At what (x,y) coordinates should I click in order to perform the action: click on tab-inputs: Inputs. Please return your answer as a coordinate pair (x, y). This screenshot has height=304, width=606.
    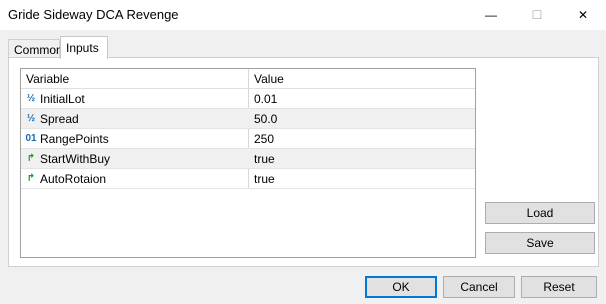
    Looking at the image, I should click on (84, 47).